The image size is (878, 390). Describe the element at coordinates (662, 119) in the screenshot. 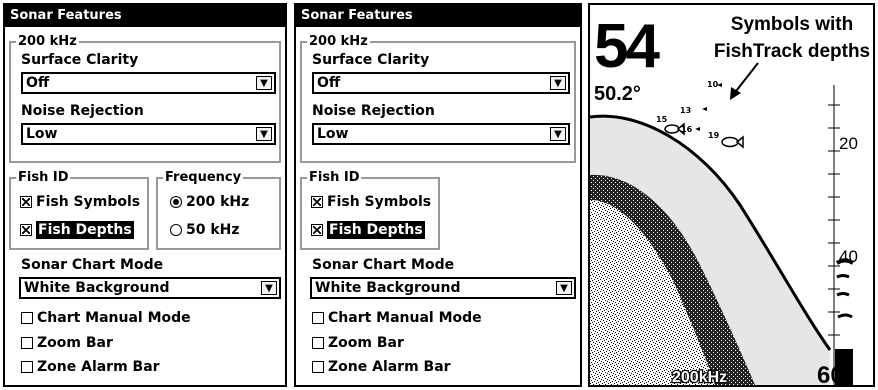

I see `fish-depth-15: 15` at that location.